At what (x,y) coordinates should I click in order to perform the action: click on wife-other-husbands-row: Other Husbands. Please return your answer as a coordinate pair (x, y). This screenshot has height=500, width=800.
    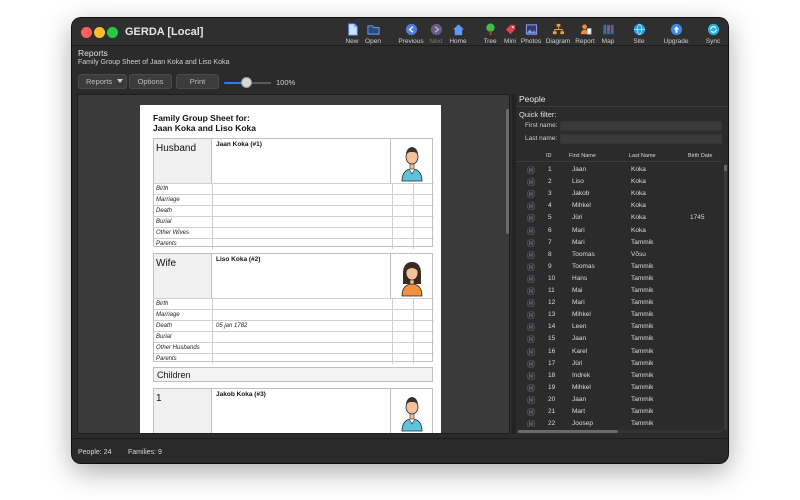
    Looking at the image, I should click on (294, 347).